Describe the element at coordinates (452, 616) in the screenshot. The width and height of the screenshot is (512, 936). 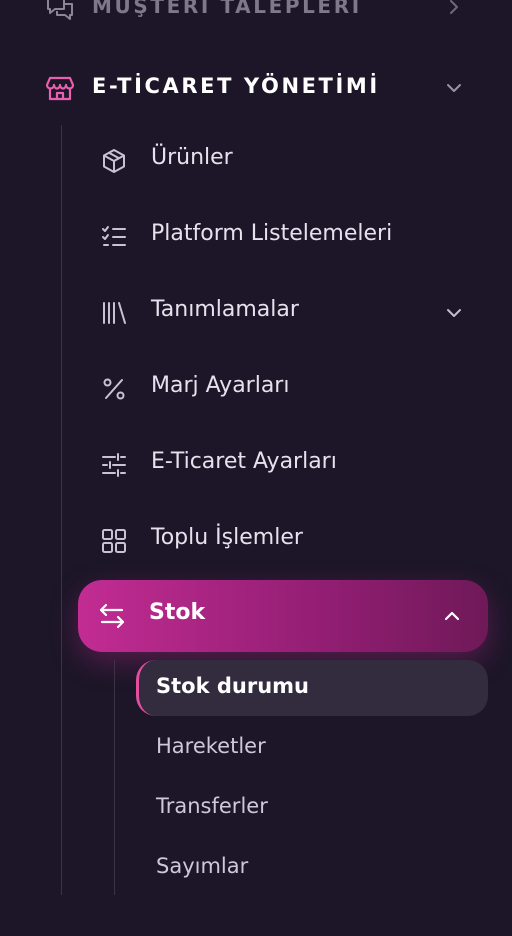
I see `chevron-up-icon` at that location.